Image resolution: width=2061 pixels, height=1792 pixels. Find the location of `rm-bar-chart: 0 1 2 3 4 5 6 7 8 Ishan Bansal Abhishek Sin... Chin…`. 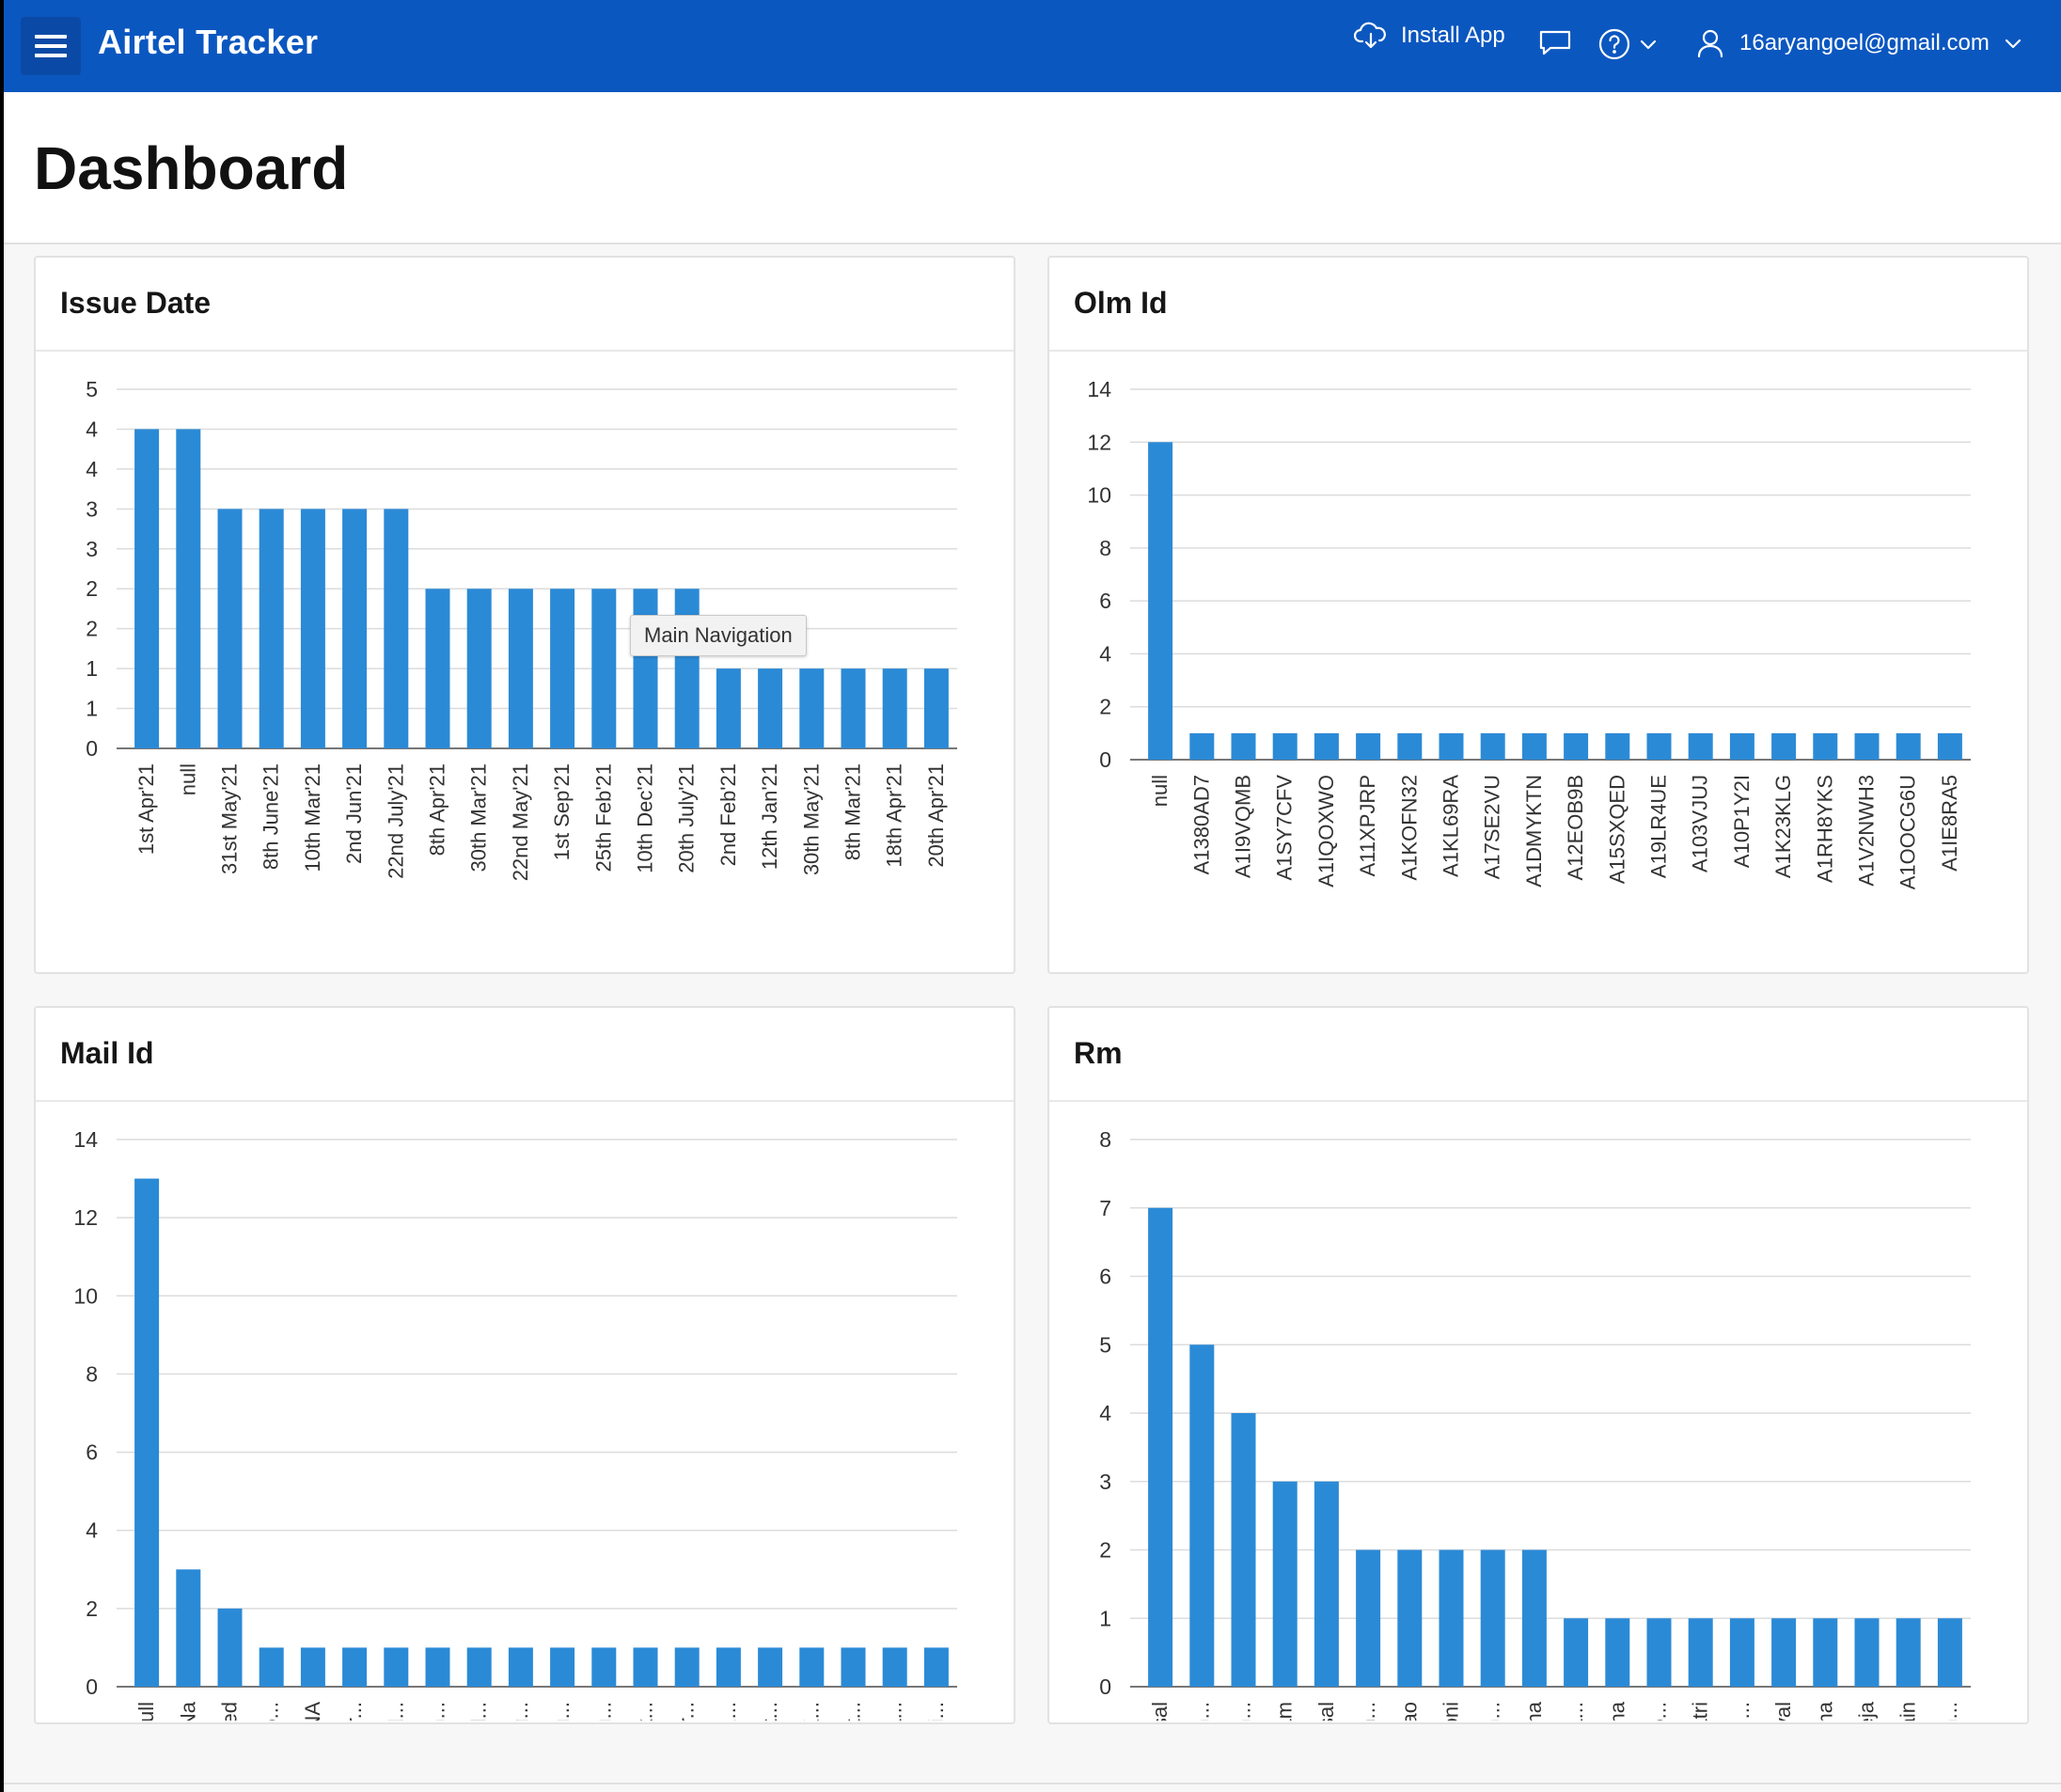

rm-bar-chart: 0 1 2 3 4 5 6 7 8 Ishan Bansal Abhishek Sin... Chin… is located at coordinates (1535, 1424).